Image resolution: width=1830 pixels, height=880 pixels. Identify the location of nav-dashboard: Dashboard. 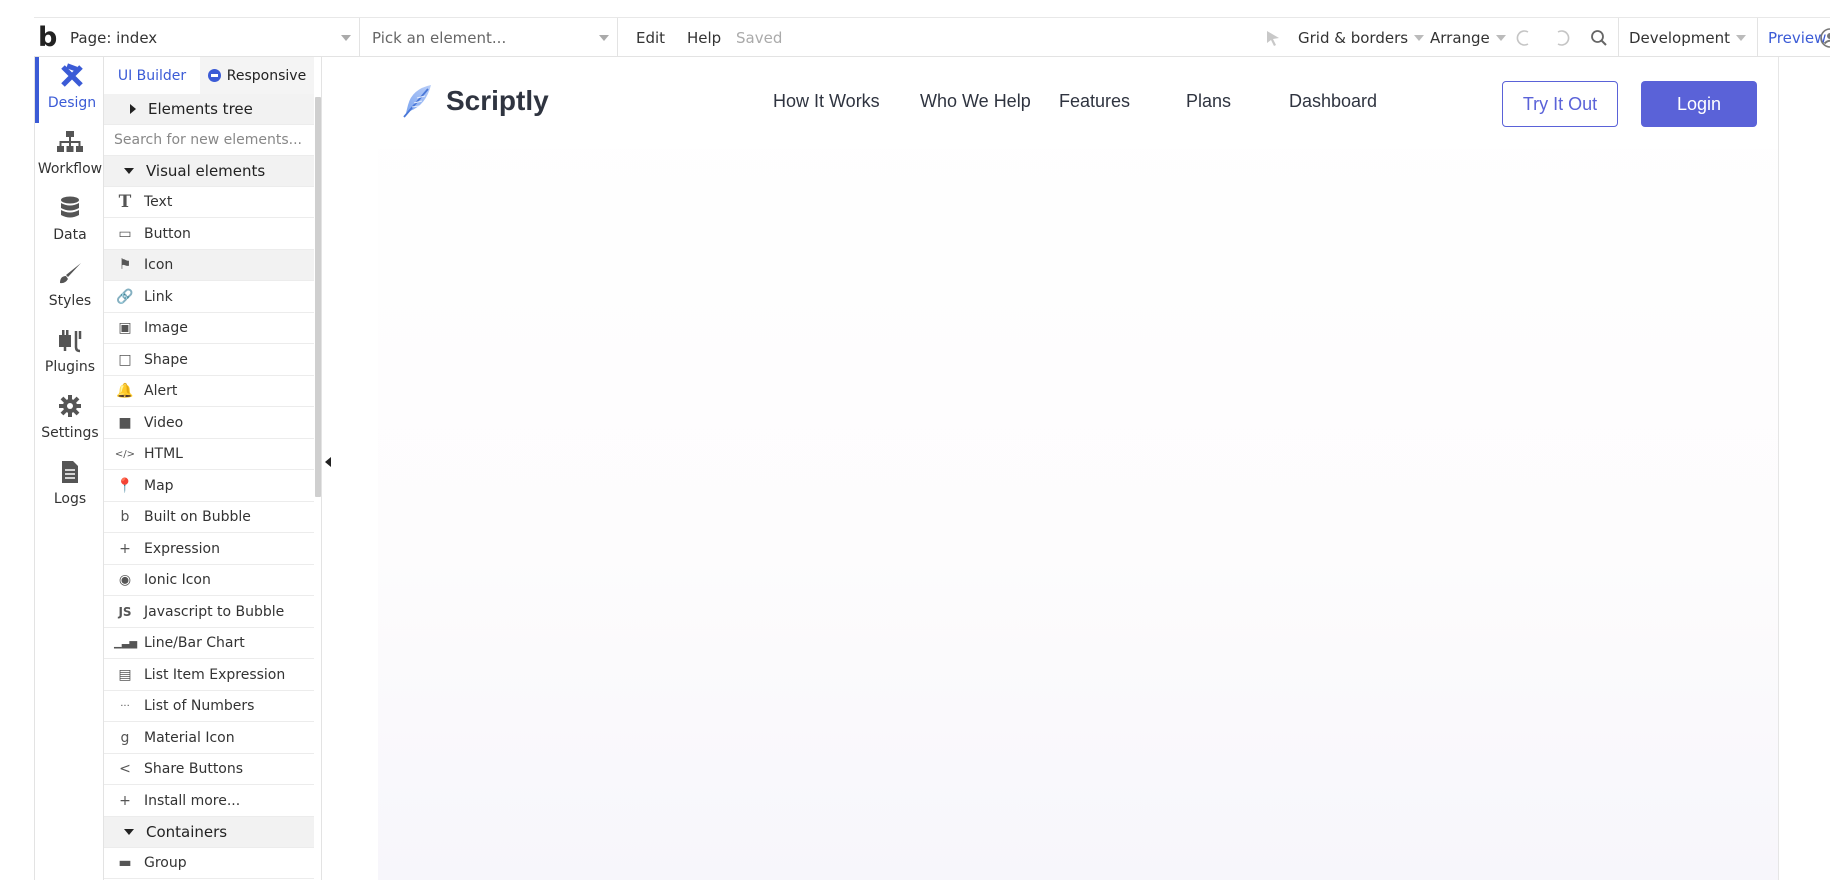
(1333, 101).